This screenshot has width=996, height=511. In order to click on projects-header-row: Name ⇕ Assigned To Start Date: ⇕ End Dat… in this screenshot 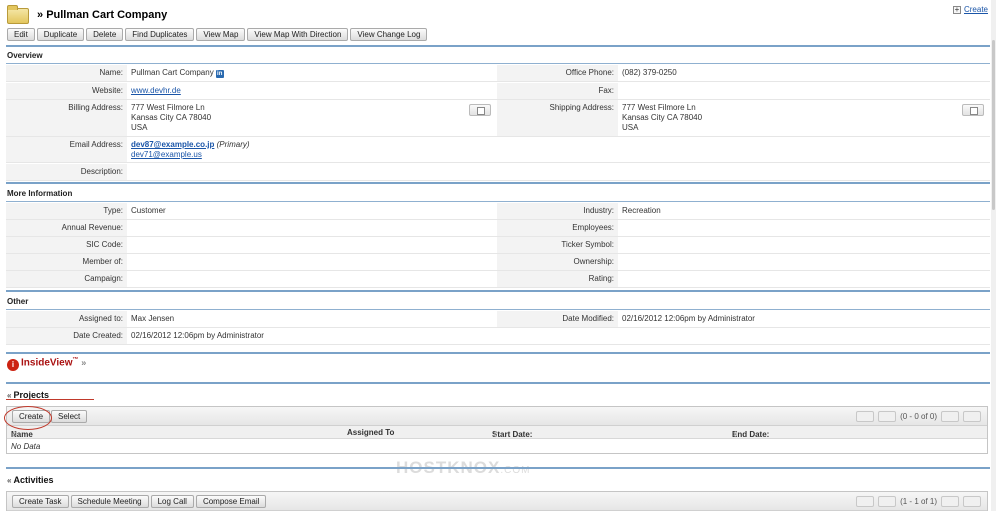, I will do `click(497, 432)`.